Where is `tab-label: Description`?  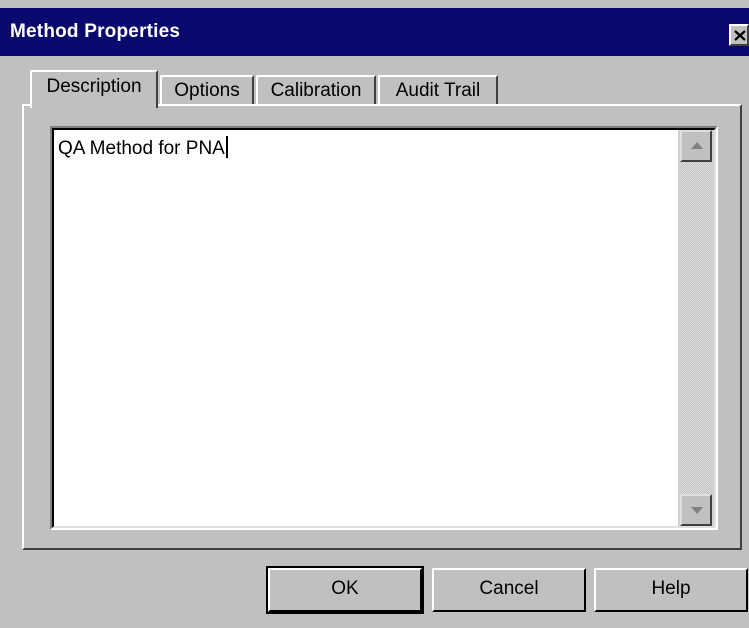
tab-label: Description is located at coordinates (94, 86).